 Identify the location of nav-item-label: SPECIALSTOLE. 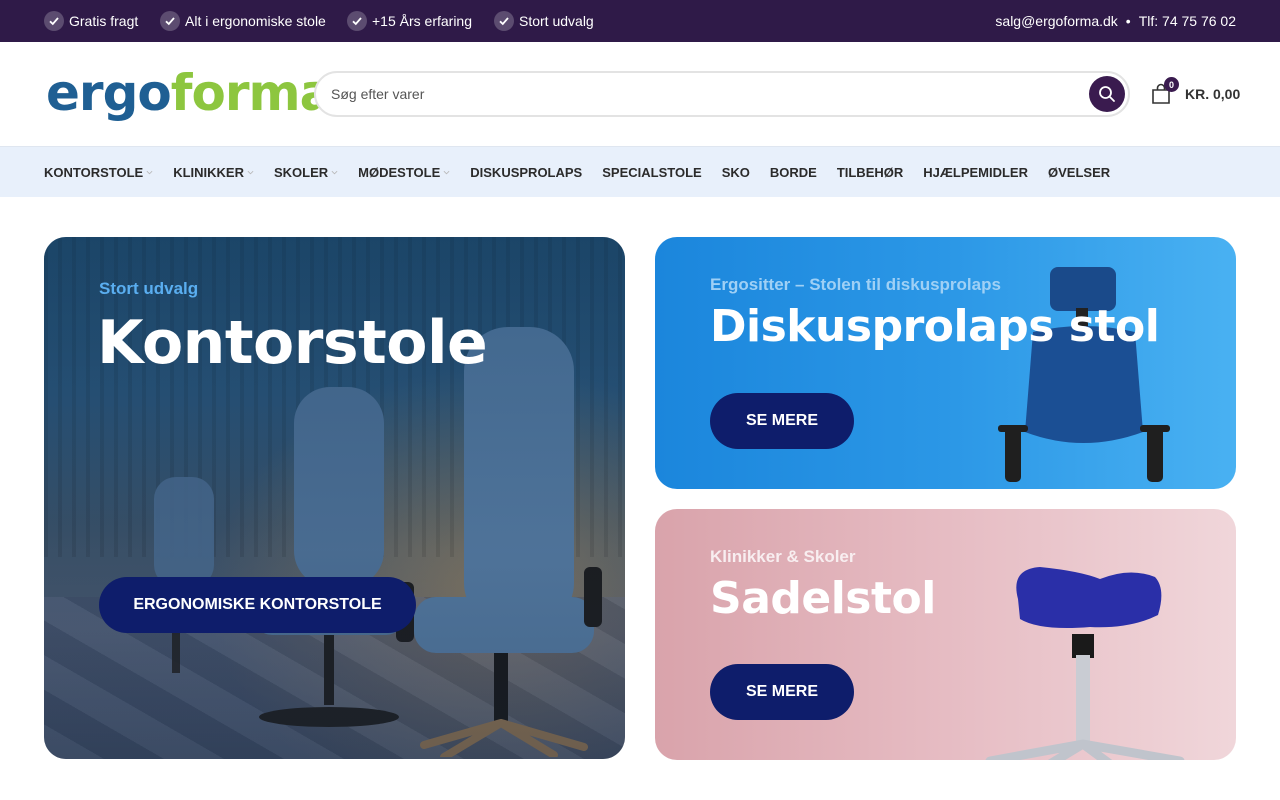
(652, 172).